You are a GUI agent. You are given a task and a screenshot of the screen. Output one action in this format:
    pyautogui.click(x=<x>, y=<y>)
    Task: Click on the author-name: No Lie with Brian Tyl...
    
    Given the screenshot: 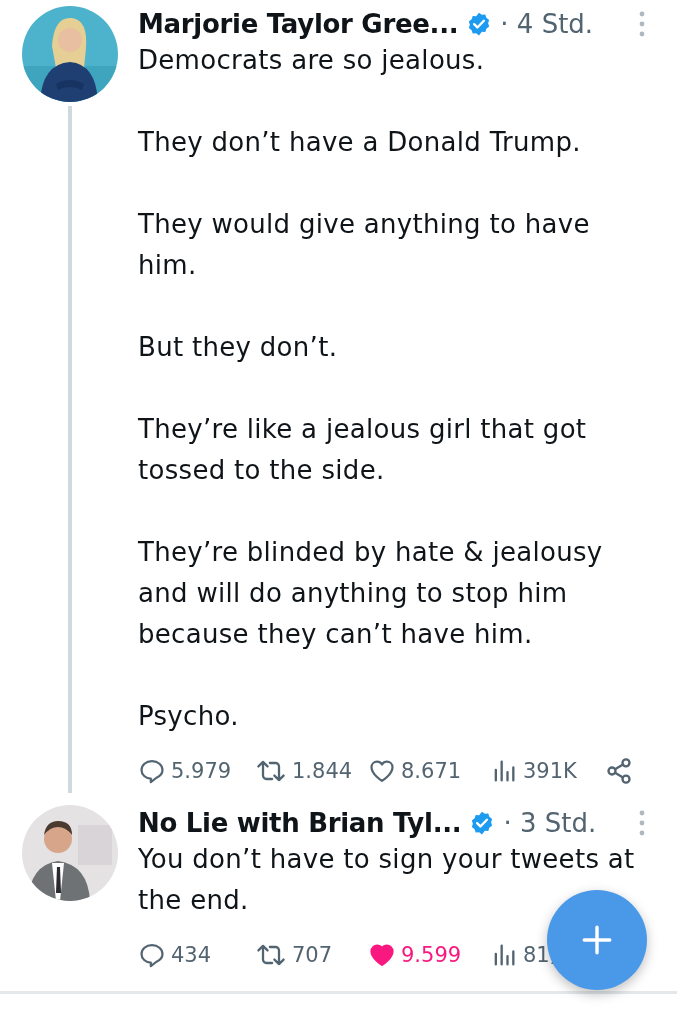 What is the action you would take?
    pyautogui.click(x=300, y=823)
    